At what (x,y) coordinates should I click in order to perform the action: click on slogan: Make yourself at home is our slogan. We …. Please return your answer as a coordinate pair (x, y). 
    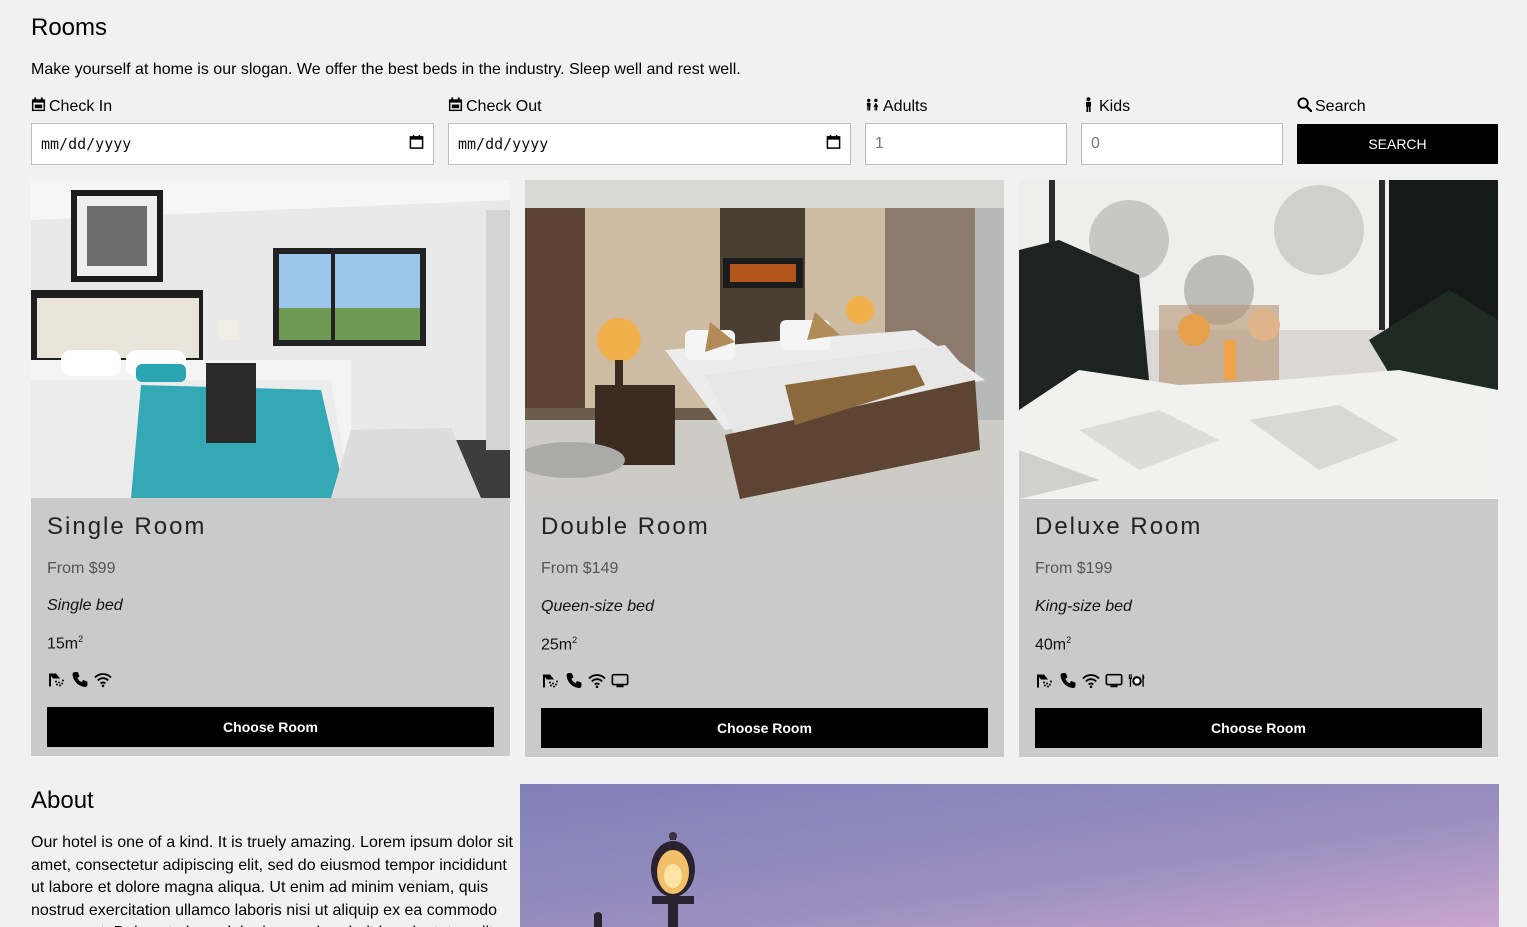
    Looking at the image, I should click on (386, 69).